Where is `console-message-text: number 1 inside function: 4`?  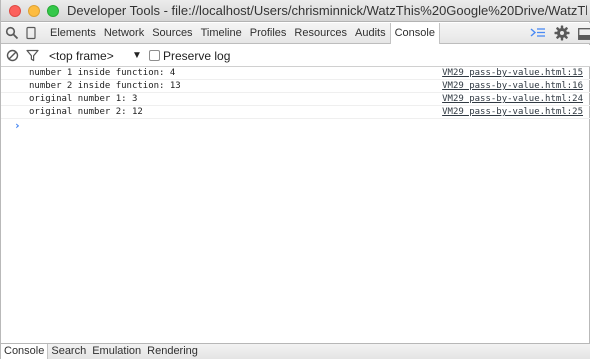
console-message-text: number 1 inside function: 4 is located at coordinates (102, 73).